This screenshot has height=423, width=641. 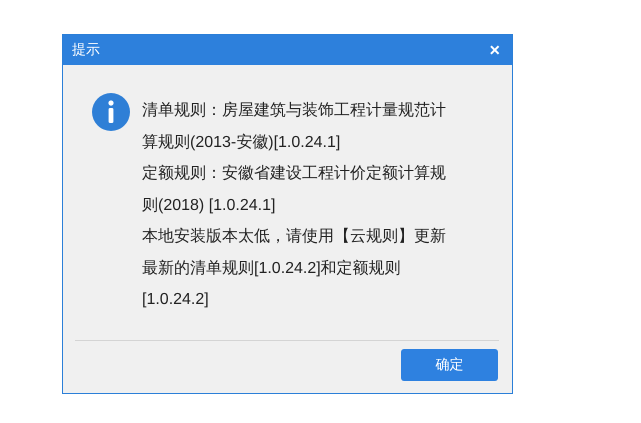 I want to click on message-line: 则(2018) [1.0.24.1], so click(x=209, y=206).